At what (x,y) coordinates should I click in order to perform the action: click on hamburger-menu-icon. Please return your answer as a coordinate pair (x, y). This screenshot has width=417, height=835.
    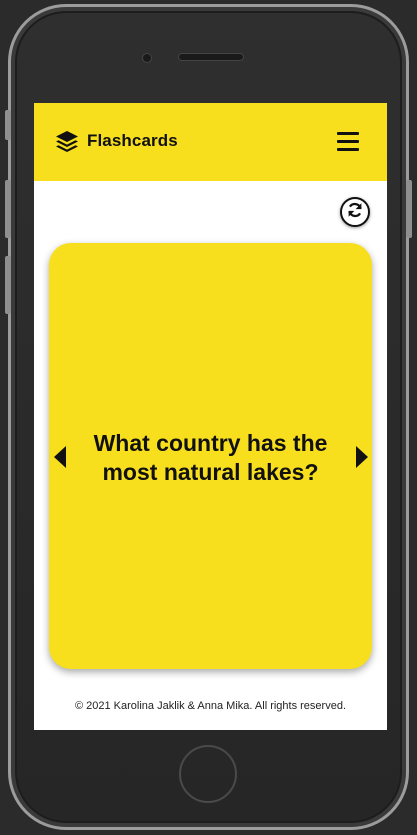
    Looking at the image, I should click on (348, 141).